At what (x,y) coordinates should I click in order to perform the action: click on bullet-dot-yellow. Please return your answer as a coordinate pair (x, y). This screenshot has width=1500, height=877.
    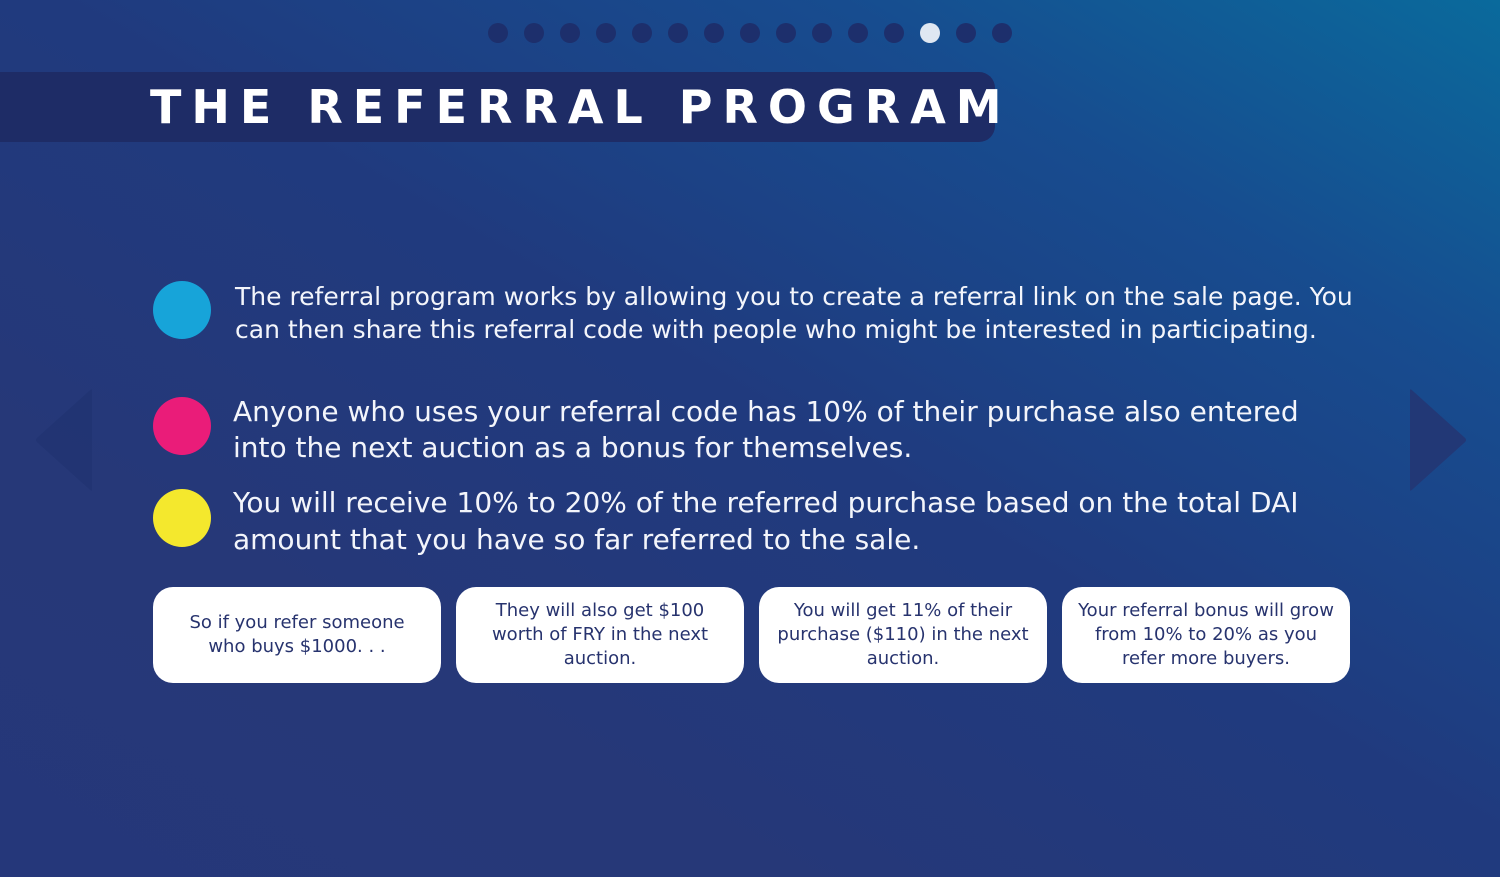
    Looking at the image, I should click on (182, 518).